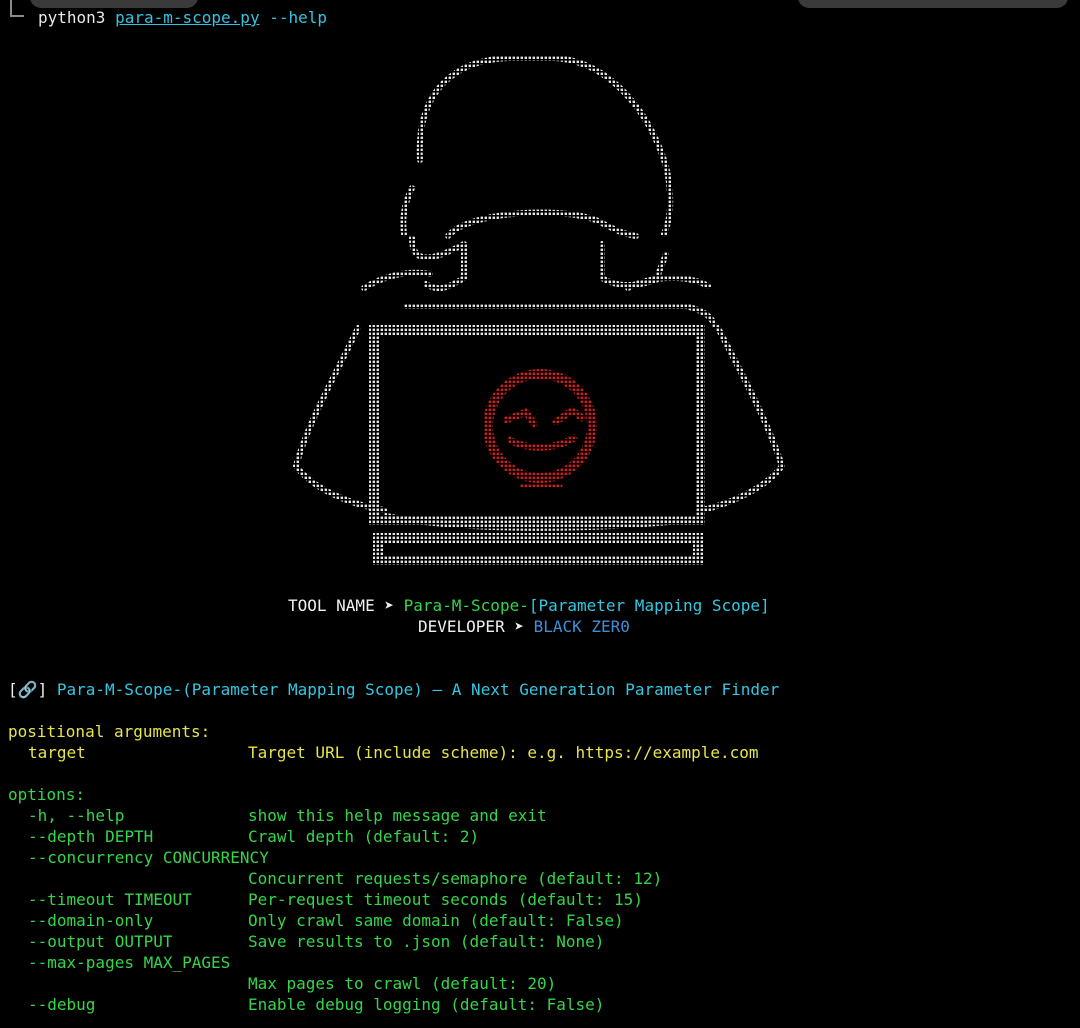 Image resolution: width=1080 pixels, height=1028 pixels. I want to click on hood-left-side, so click(407, 211).